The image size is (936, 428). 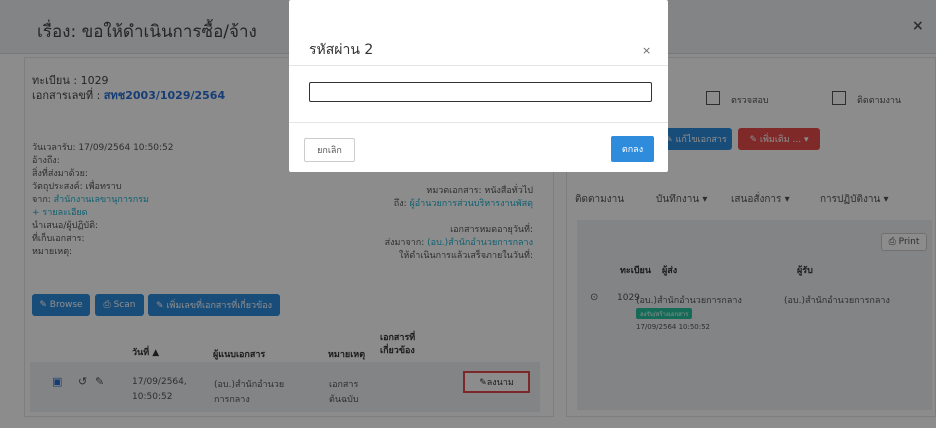 I want to click on cancel-button: ยกเลิก, so click(x=329, y=150).